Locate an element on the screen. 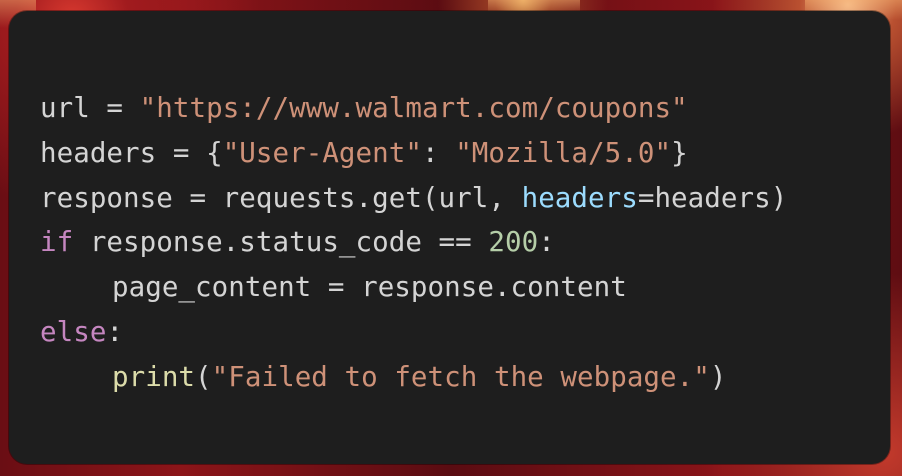  assign-operator: = is located at coordinates (114, 108).